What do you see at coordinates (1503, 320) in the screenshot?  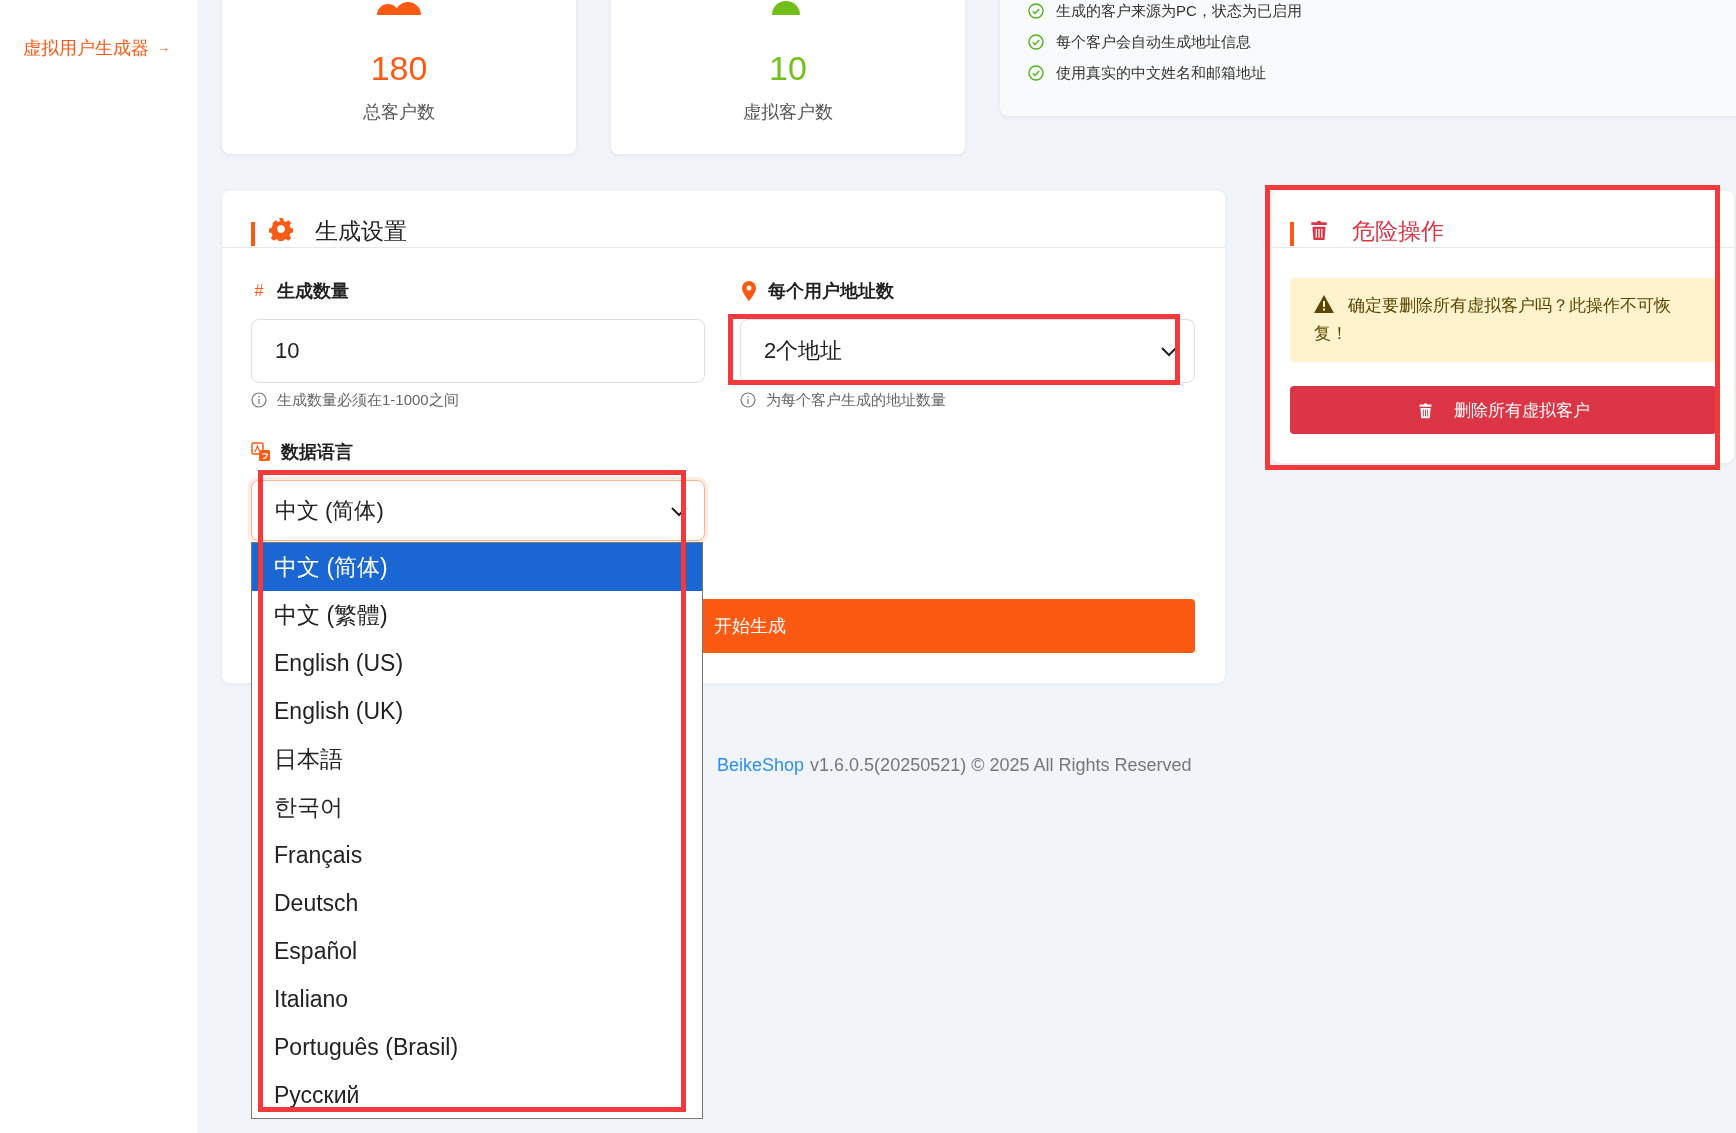 I see `warning-alert: 确定要删除所有虚拟客户吗？此操作不可恢复！` at bounding box center [1503, 320].